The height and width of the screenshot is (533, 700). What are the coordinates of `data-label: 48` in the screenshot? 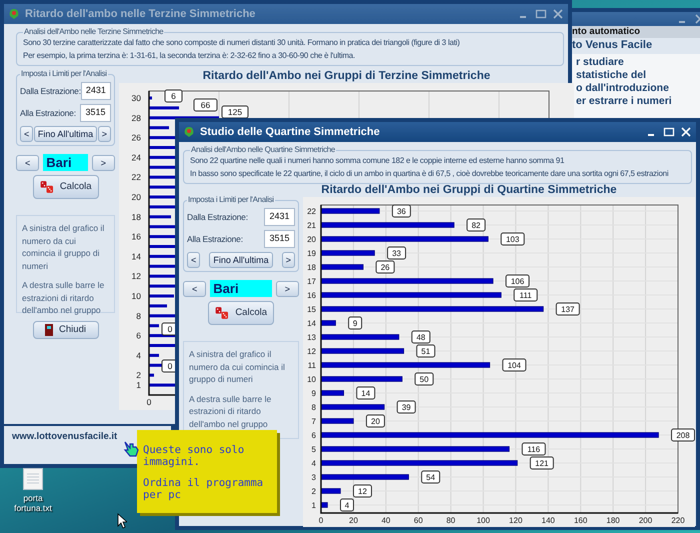 It's located at (421, 337).